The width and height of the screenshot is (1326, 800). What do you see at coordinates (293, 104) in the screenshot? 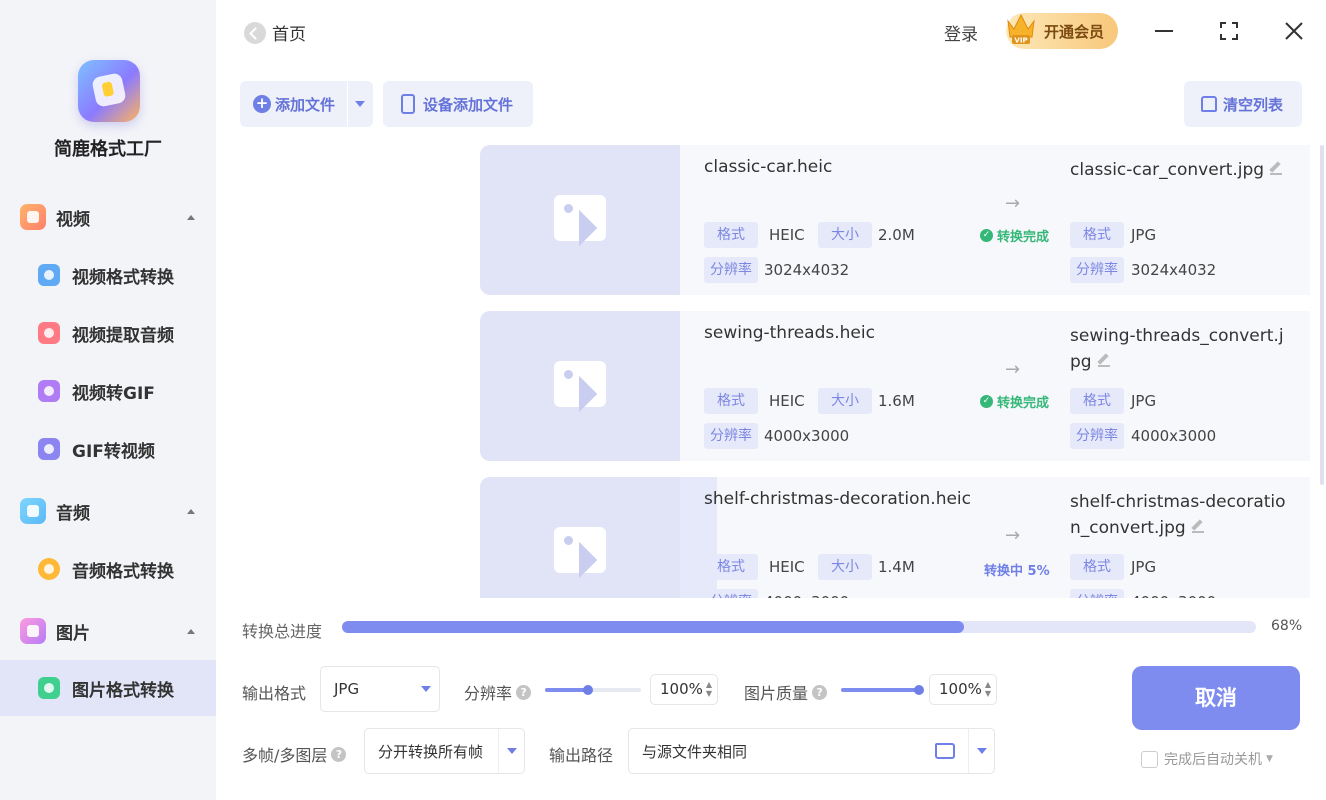
I see `add-file-main: + 添加文件` at bounding box center [293, 104].